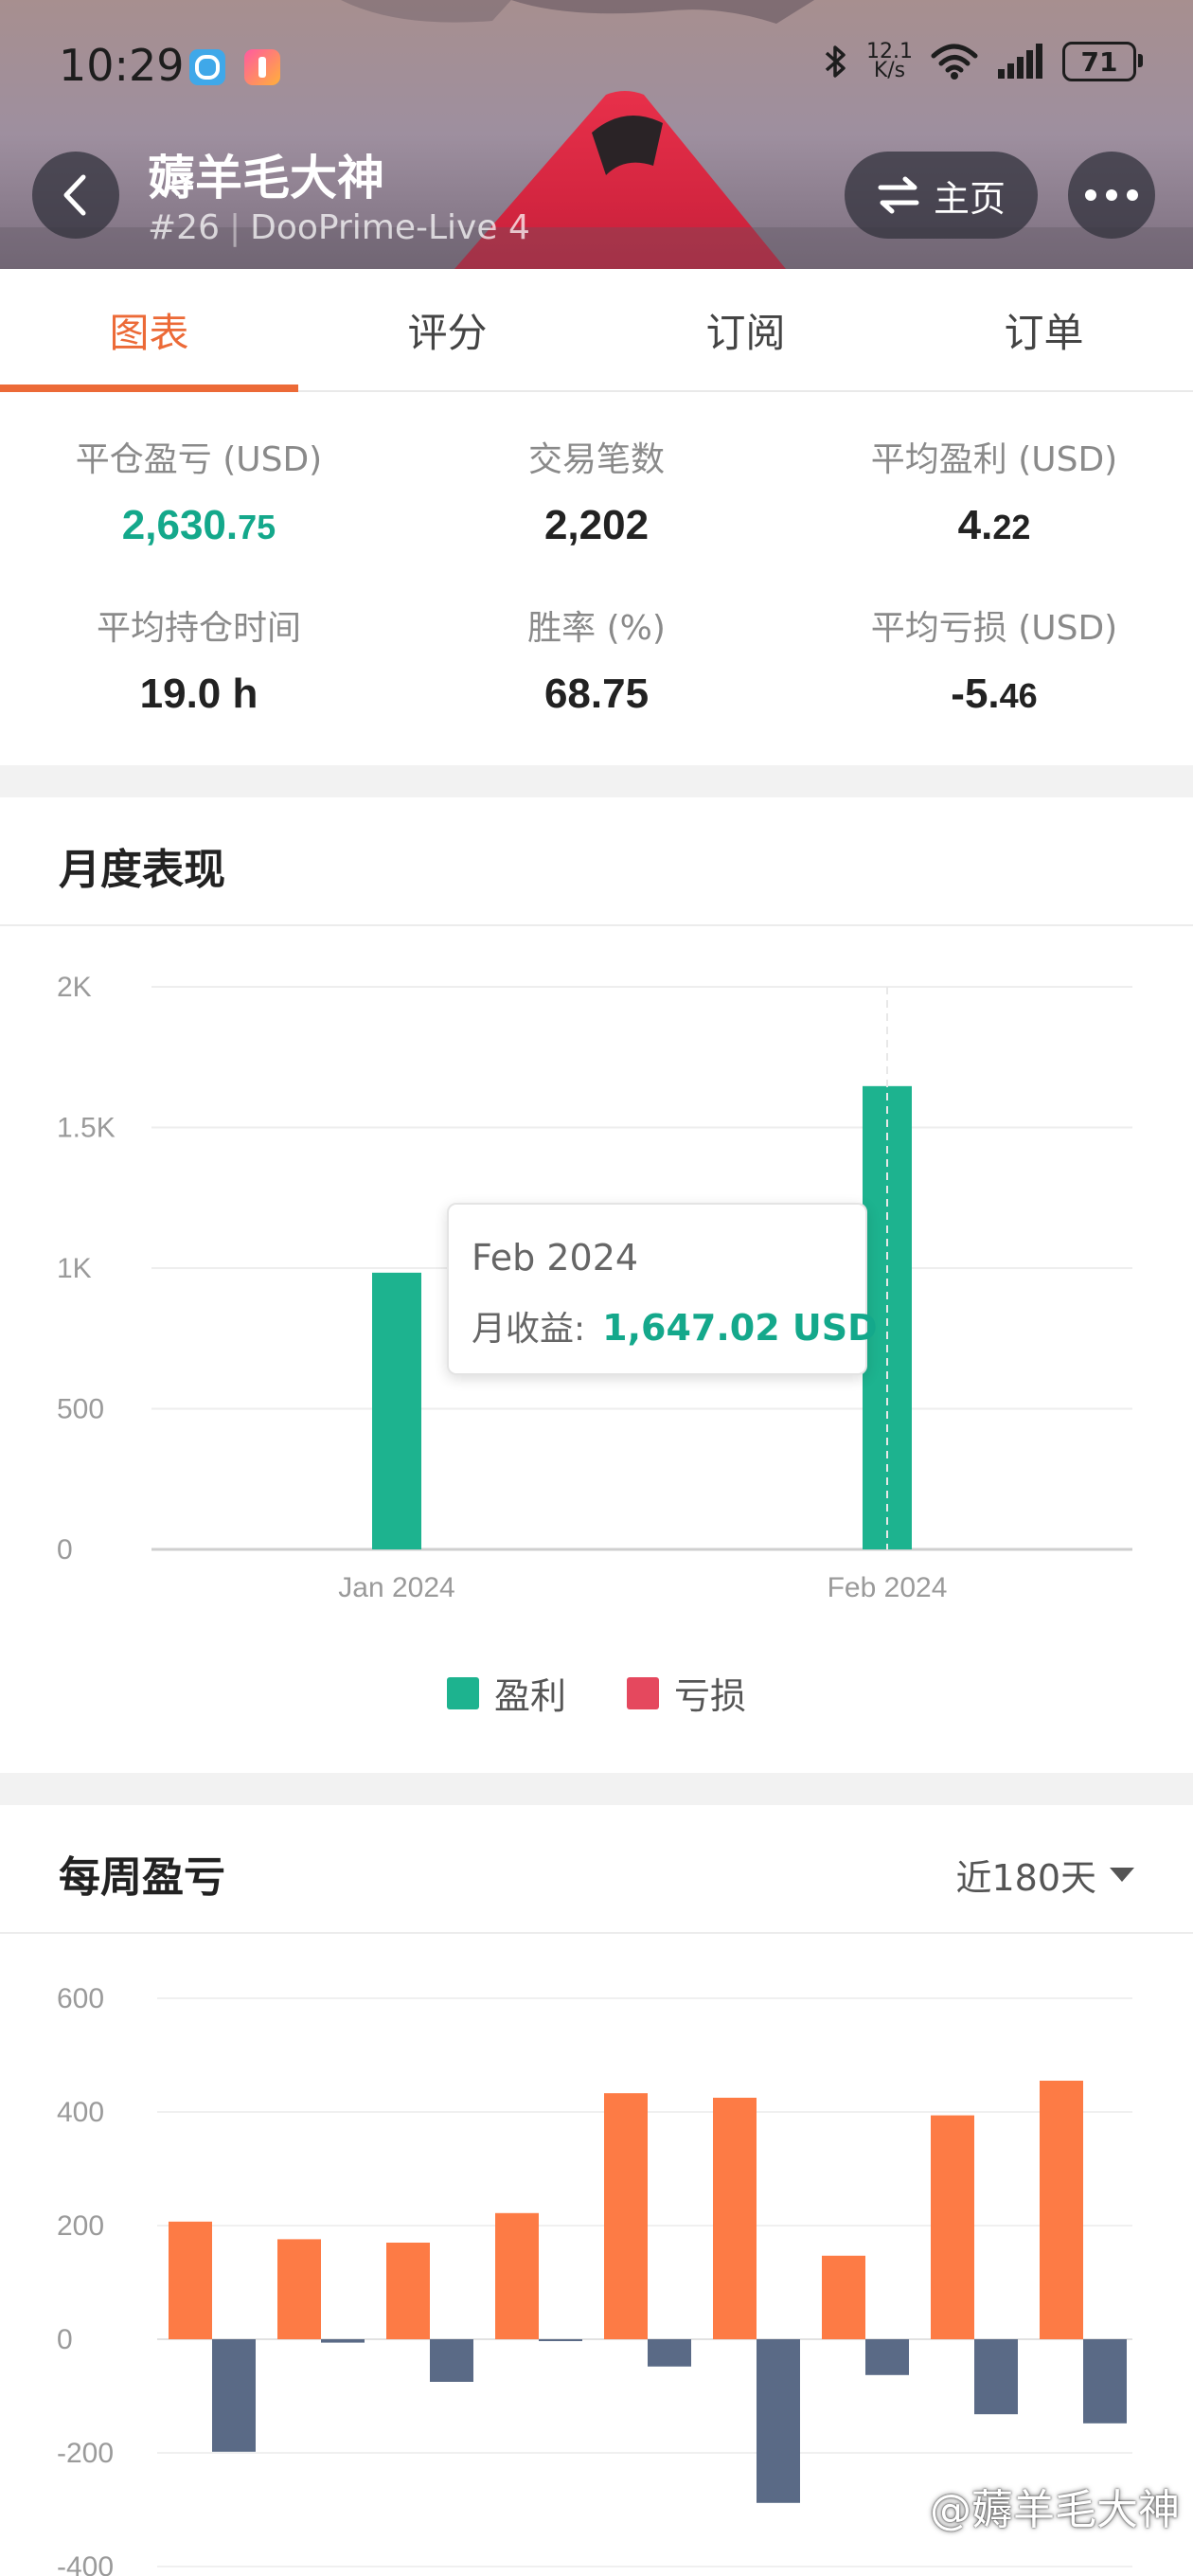 This screenshot has height=2576, width=1193. I want to click on tooltip-row: 月收益: 1,647.02 USD, so click(675, 1326).